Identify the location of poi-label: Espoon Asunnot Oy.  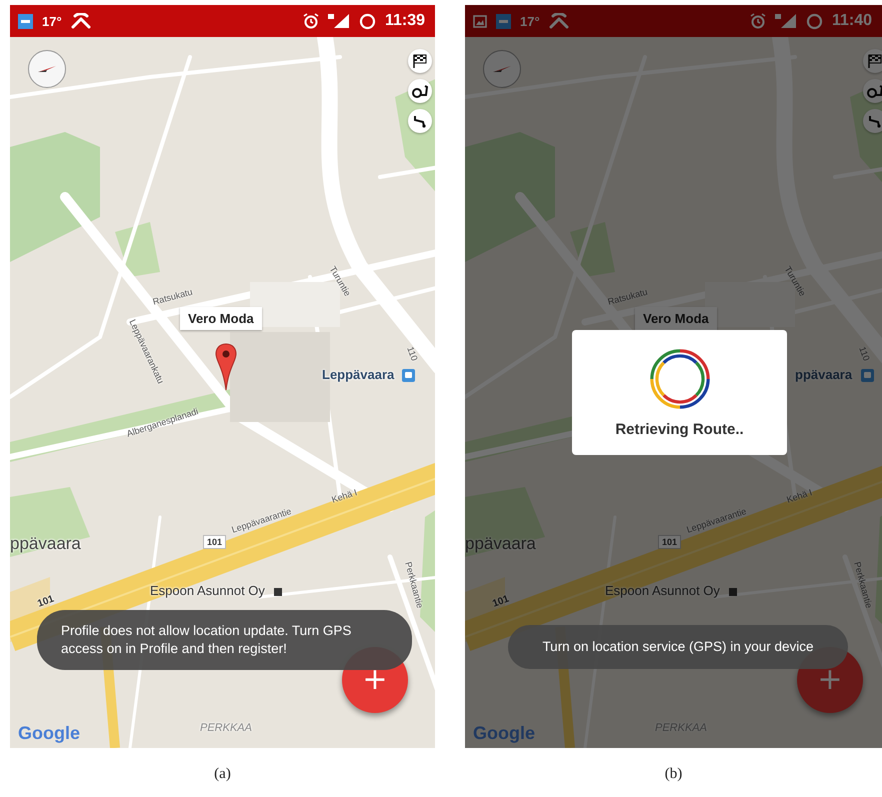
(662, 590).